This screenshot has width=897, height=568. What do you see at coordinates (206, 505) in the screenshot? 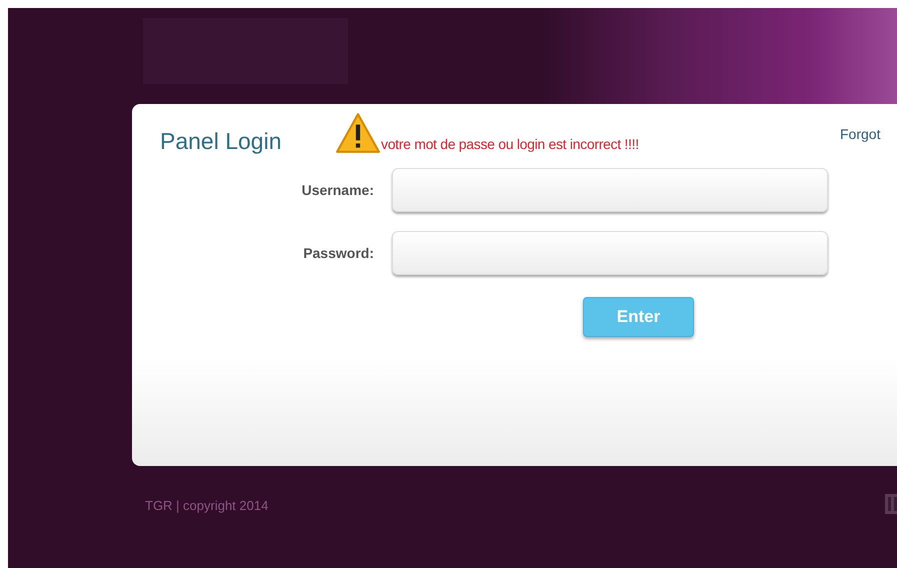
I see `copyright-text: TGR | copyright 2014` at bounding box center [206, 505].